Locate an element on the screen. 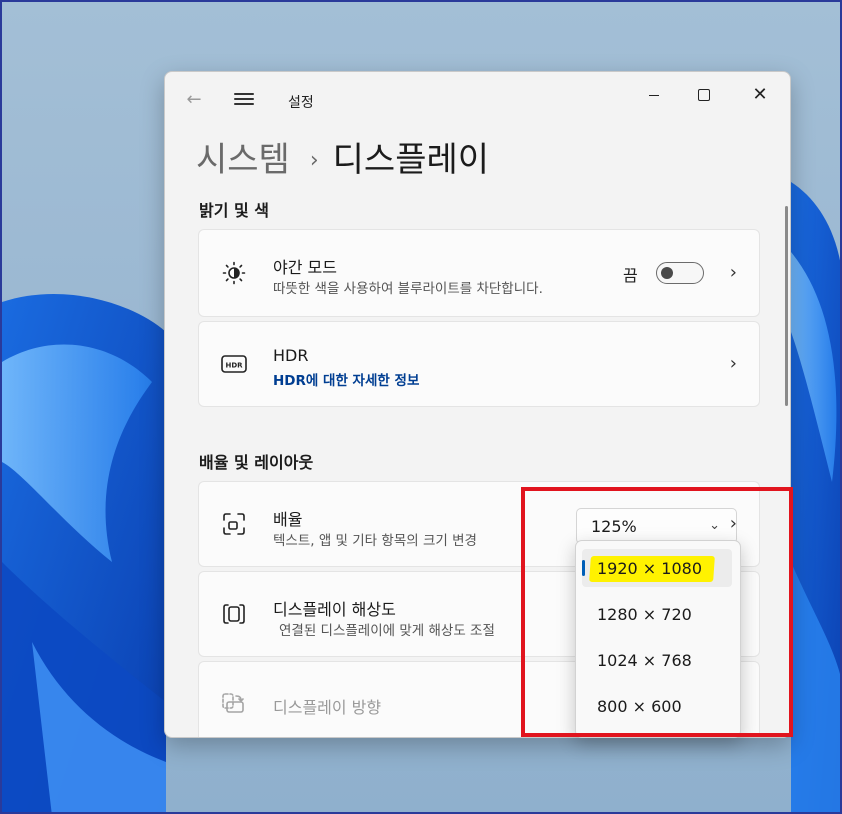 This screenshot has width=842, height=814. hdr-title: HDR is located at coordinates (291, 355).